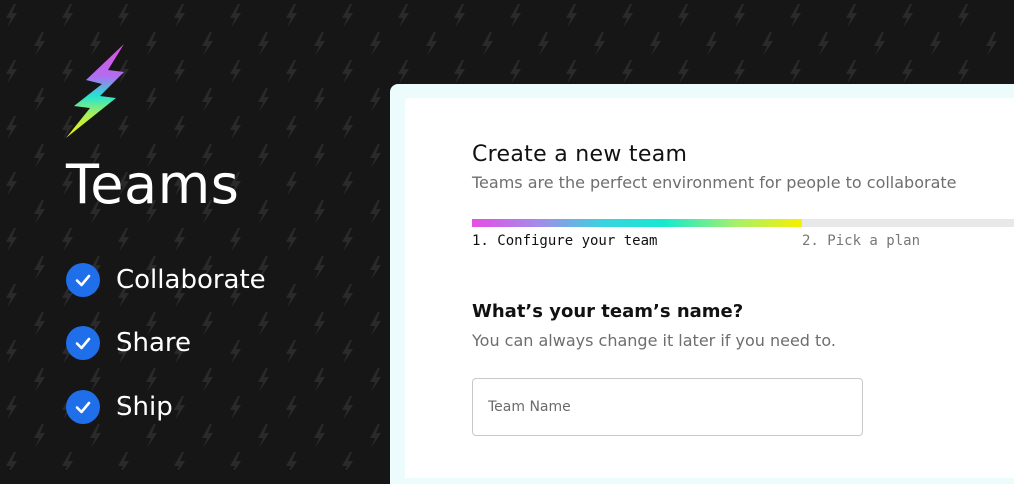 This screenshot has height=484, width=1014. Describe the element at coordinates (637, 223) in the screenshot. I see `progress-bar-fill` at that location.